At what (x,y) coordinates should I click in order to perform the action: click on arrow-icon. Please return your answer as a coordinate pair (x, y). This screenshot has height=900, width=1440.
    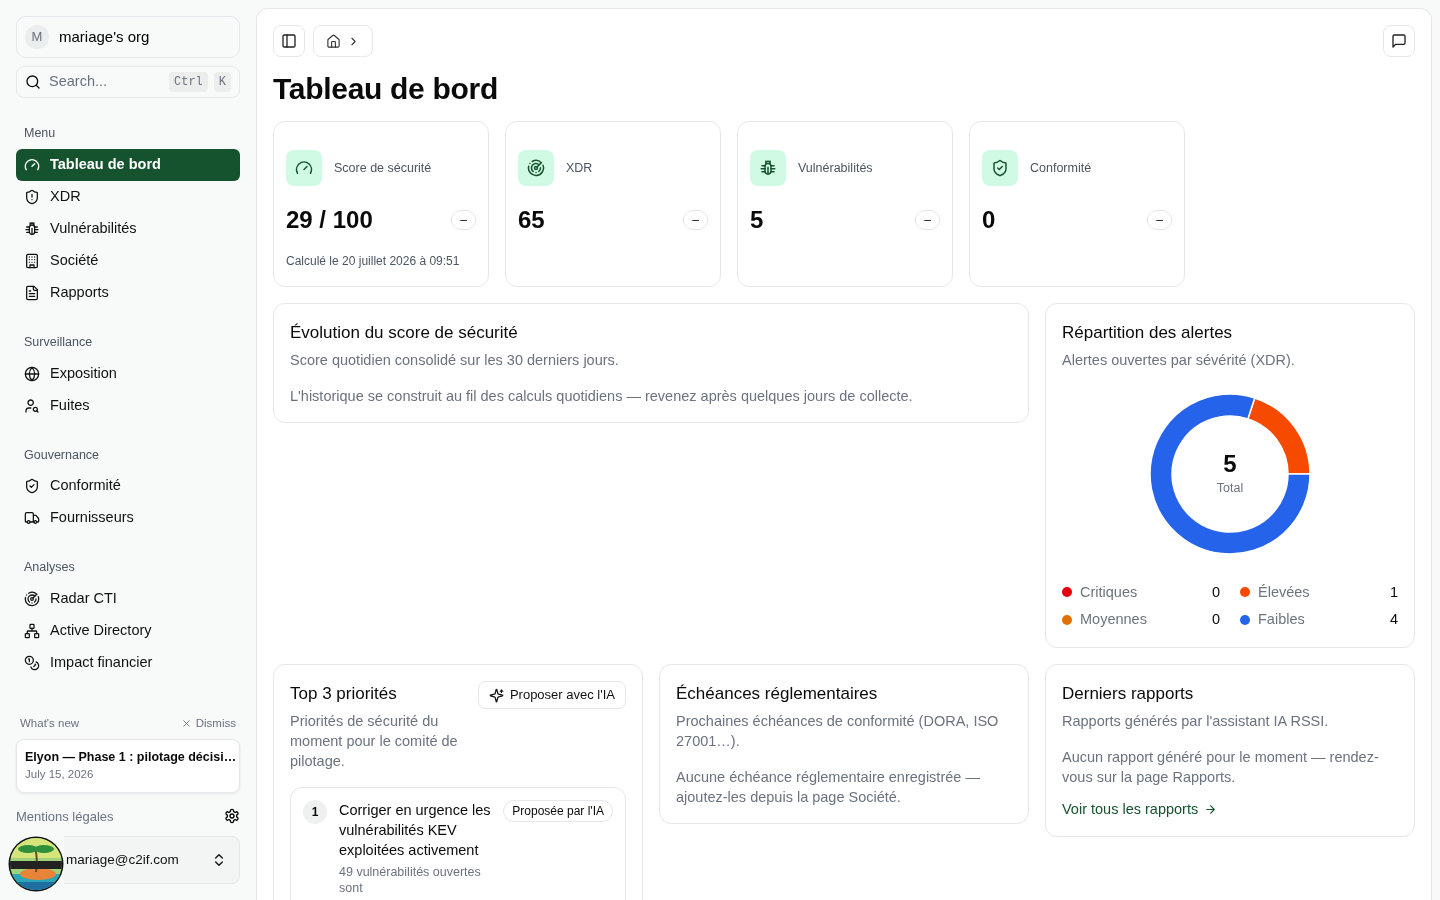
    Looking at the image, I should click on (1211, 809).